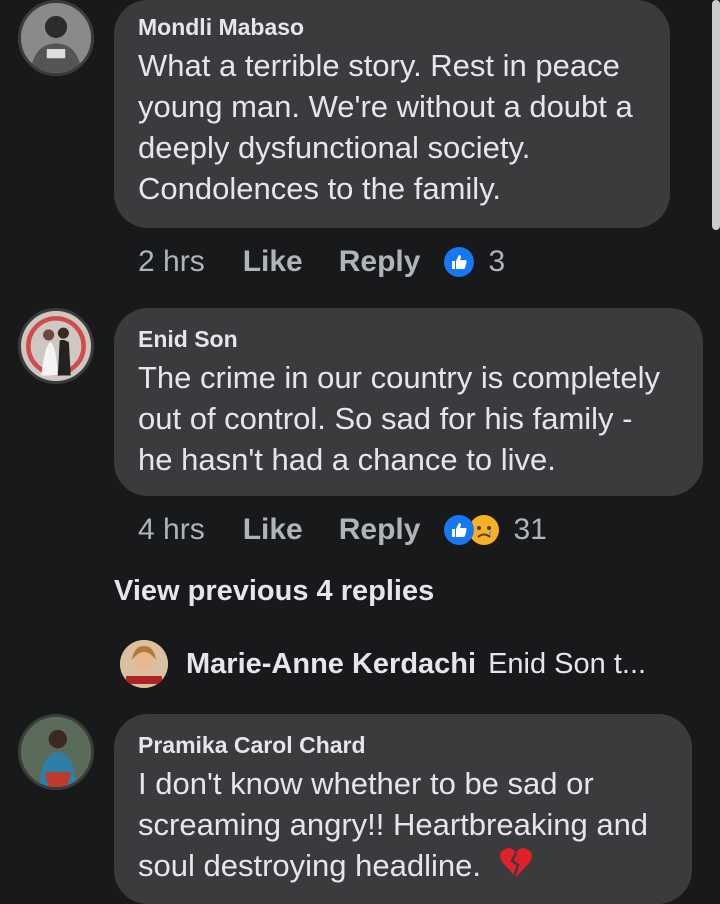 The image size is (720, 904). Describe the element at coordinates (320, 188) in the screenshot. I see `comment-line: Condolences to the family.` at that location.